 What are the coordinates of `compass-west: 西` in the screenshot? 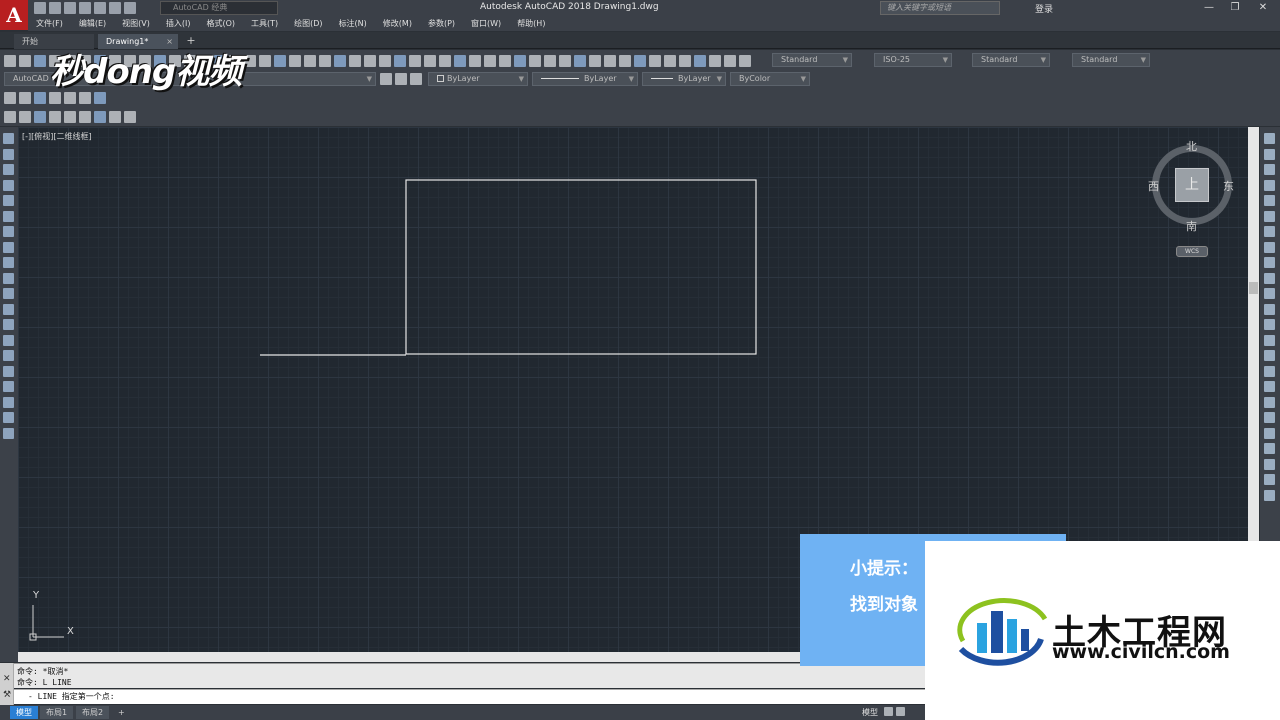 It's located at (1153, 186).